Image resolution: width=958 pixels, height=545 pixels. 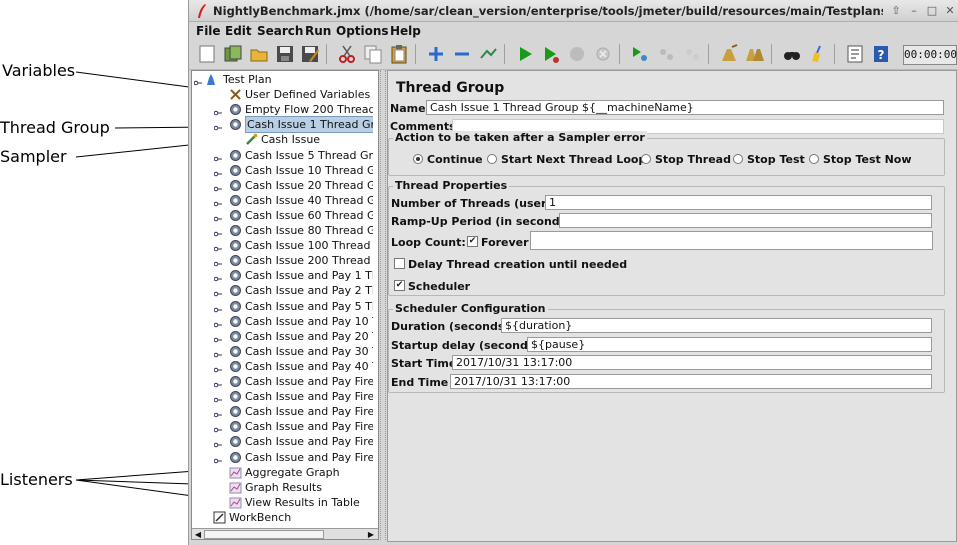 What do you see at coordinates (285, 245) in the screenshot?
I see `tree-item: Cash Issue 100 Thread Group` at bounding box center [285, 245].